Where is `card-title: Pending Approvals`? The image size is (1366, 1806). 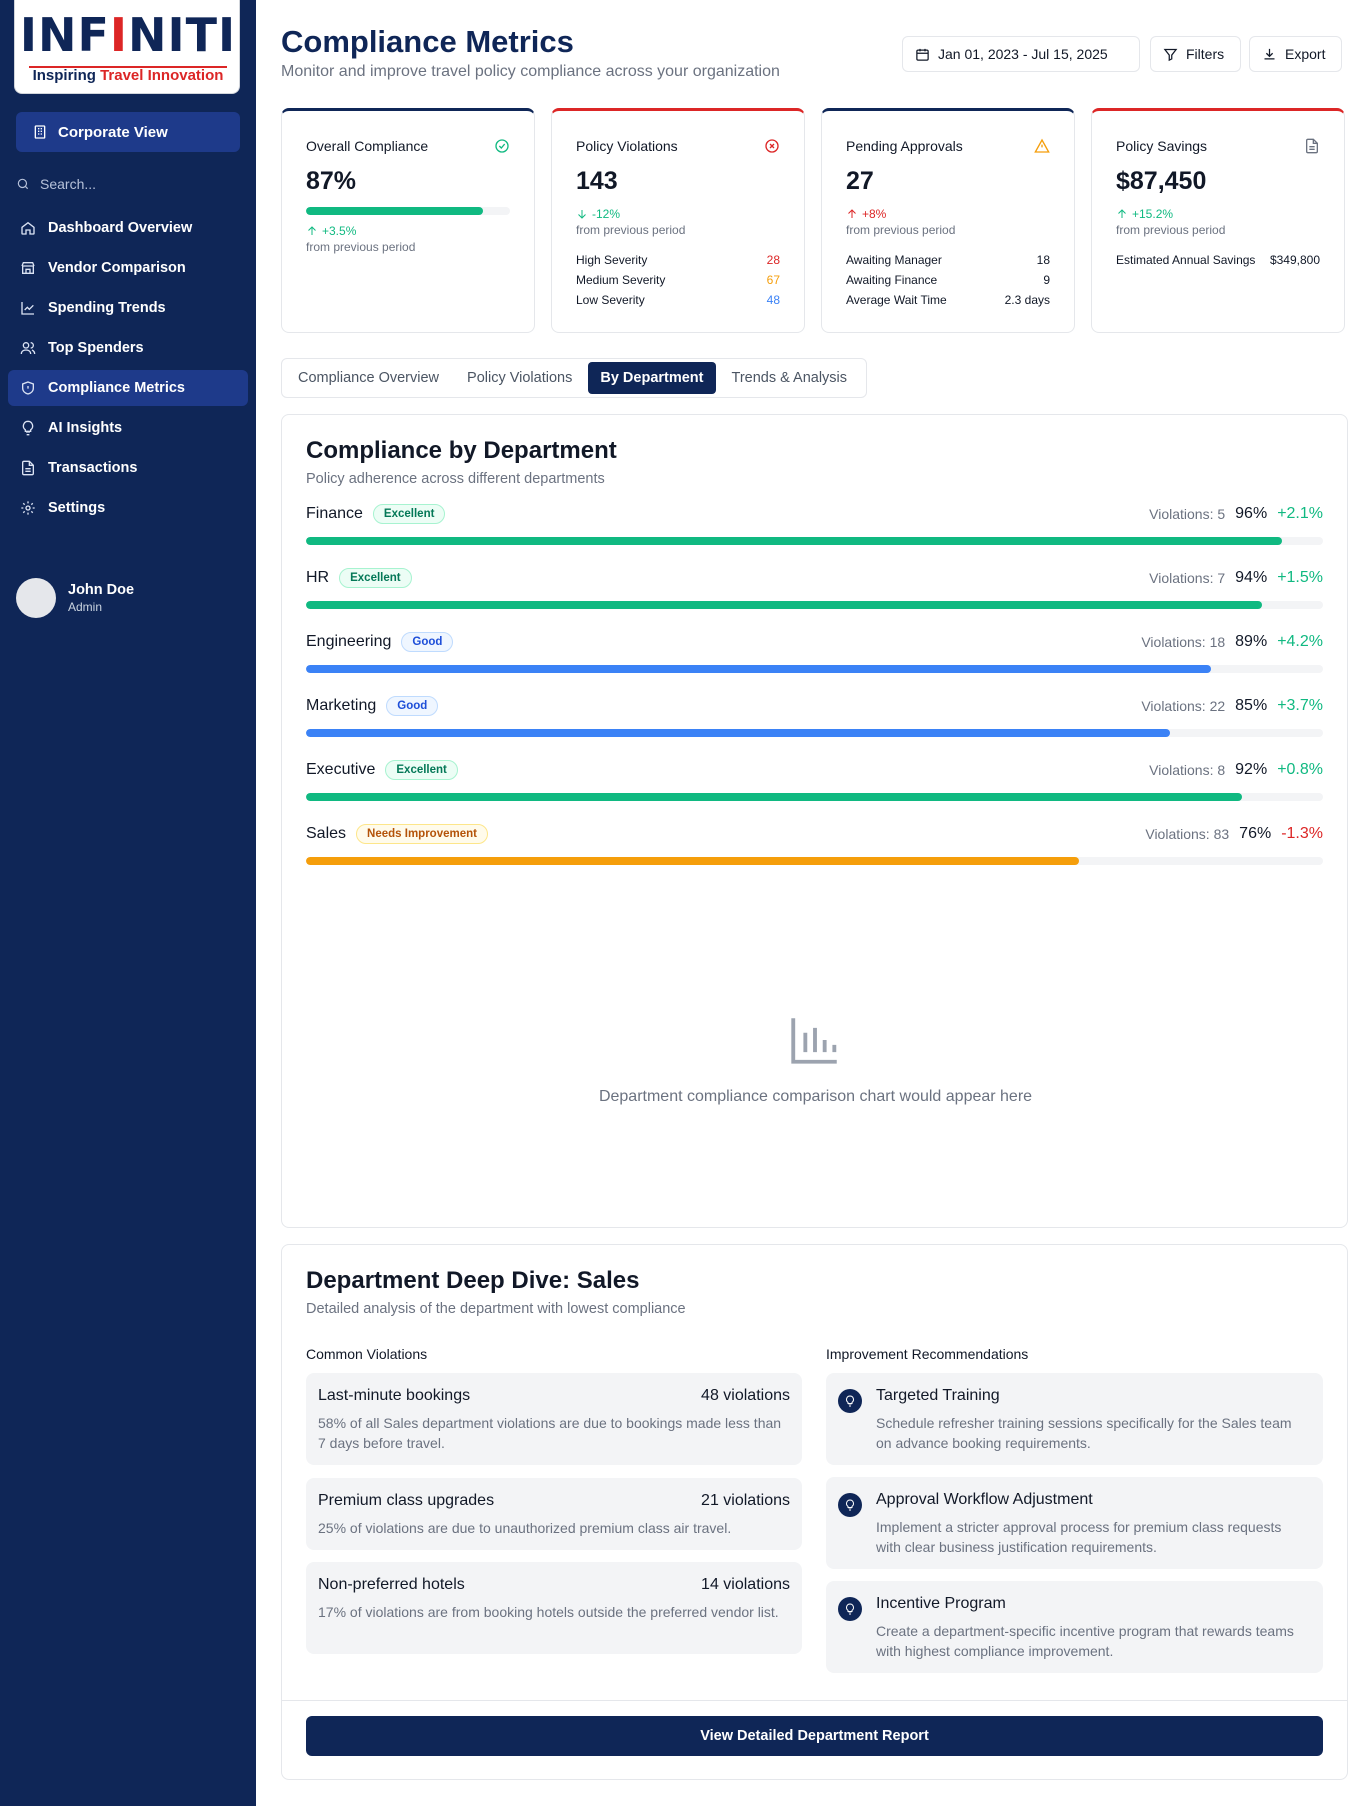 card-title: Pending Approvals is located at coordinates (904, 146).